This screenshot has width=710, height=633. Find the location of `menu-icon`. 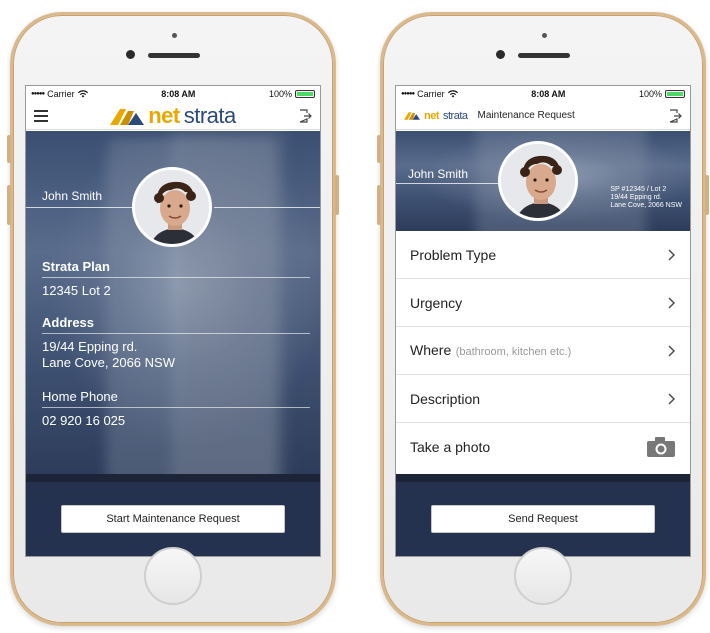

menu-icon is located at coordinates (41, 115).